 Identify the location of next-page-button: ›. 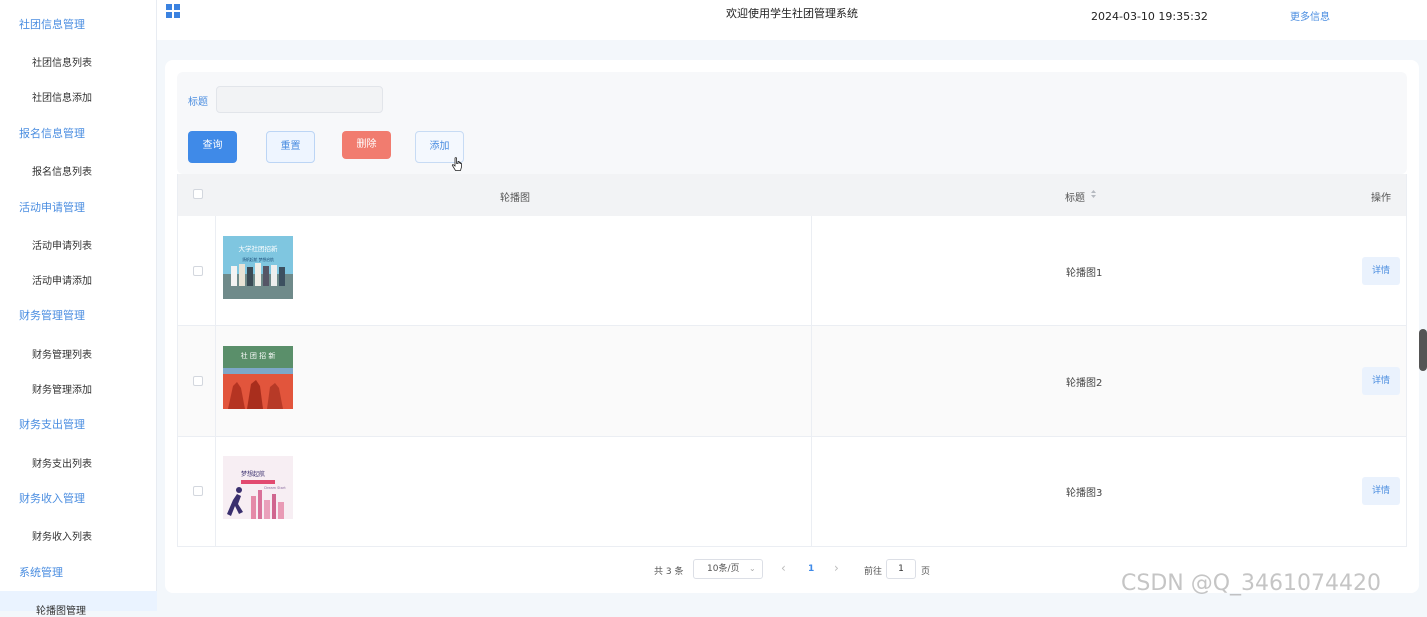
(836, 568).